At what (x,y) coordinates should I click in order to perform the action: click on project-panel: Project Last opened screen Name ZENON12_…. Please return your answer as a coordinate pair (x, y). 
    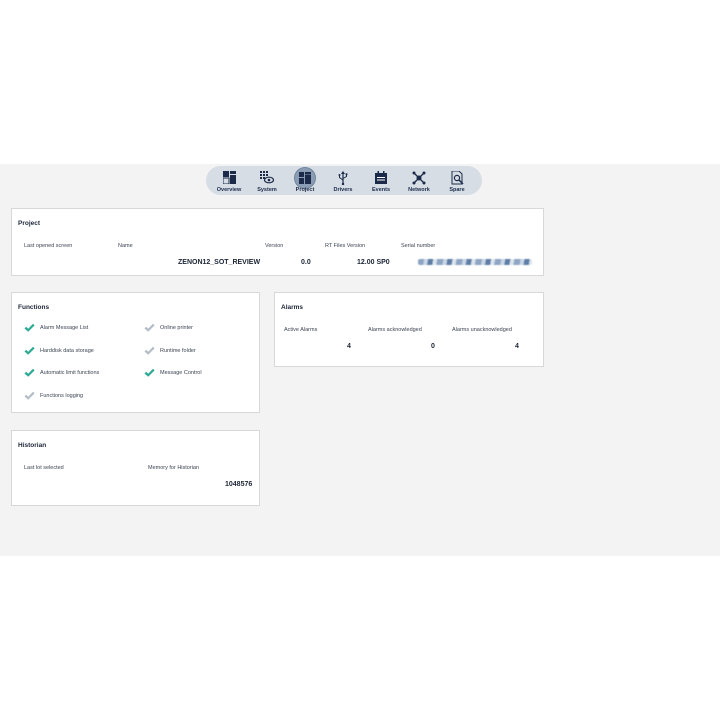
    Looking at the image, I should click on (277, 242).